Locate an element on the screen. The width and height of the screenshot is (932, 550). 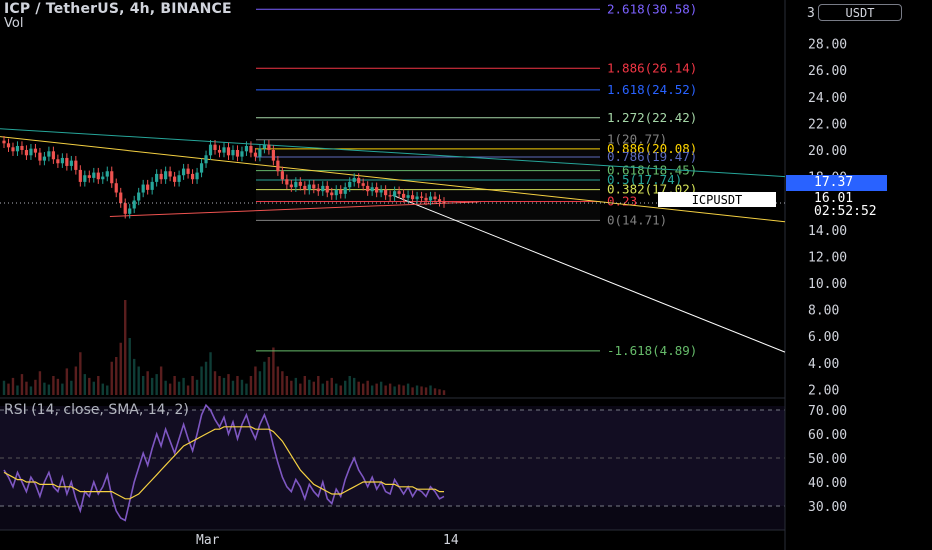
fib-level-label: 2.618(30.58) is located at coordinates (652, 8).